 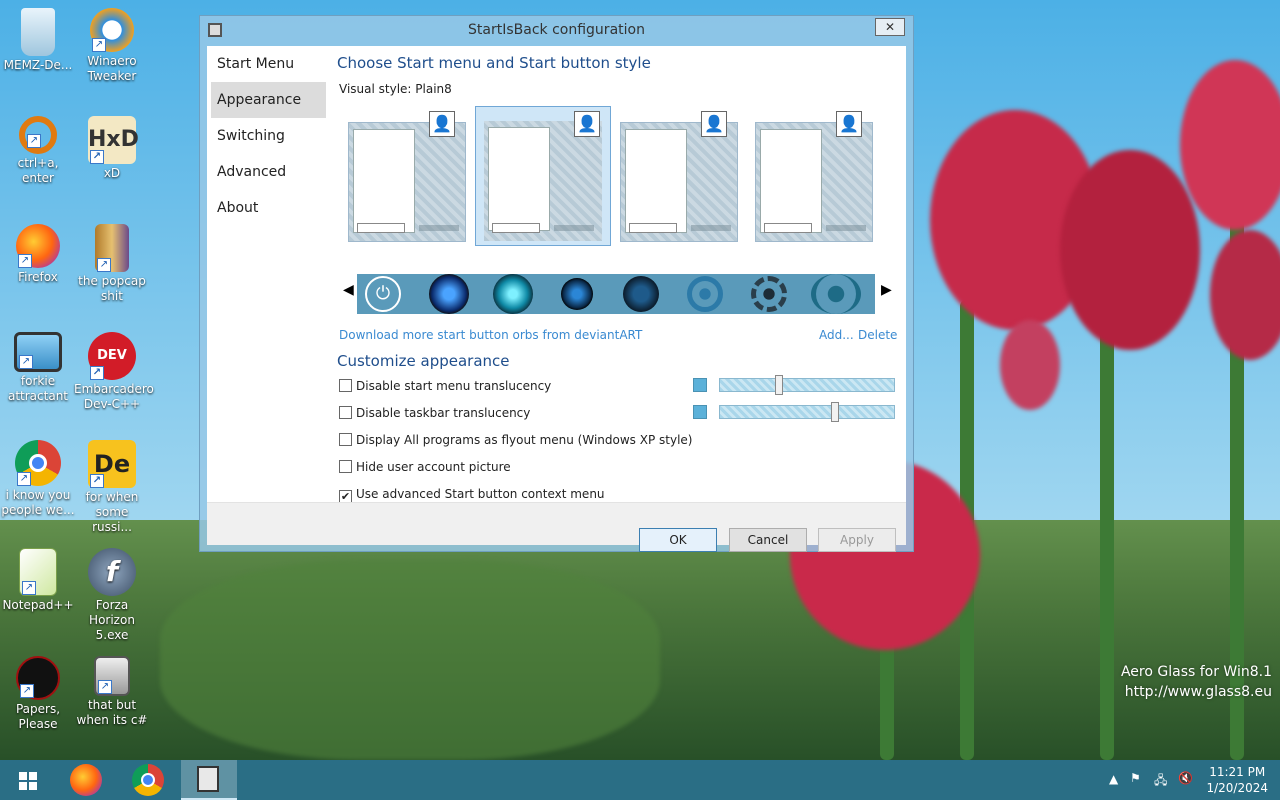 I want to click on desktop-icon-label: ctrl+a, enter, so click(x=38, y=170).